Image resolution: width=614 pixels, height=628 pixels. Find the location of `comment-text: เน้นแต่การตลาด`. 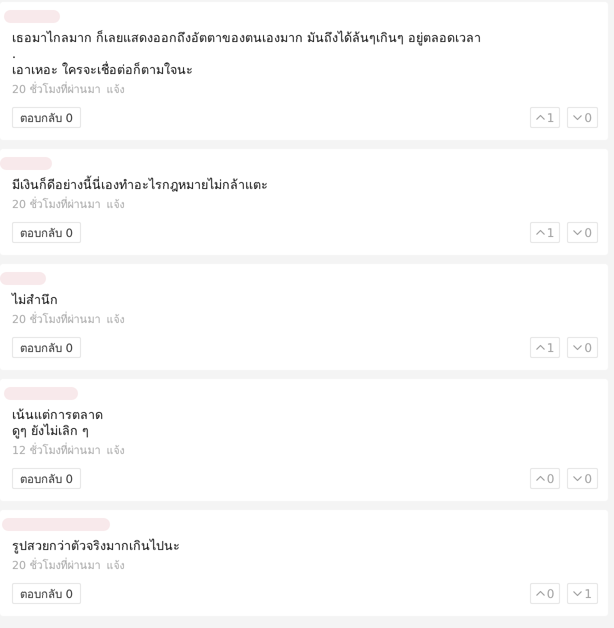

comment-text: เน้นแต่การตลาด is located at coordinates (58, 415).